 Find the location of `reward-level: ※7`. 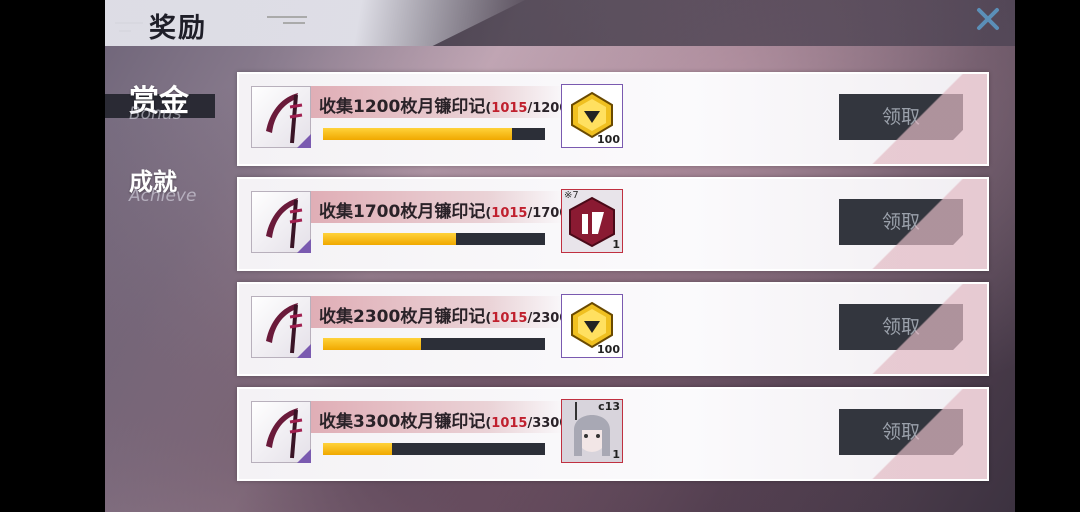

reward-level: ※7 is located at coordinates (571, 195).